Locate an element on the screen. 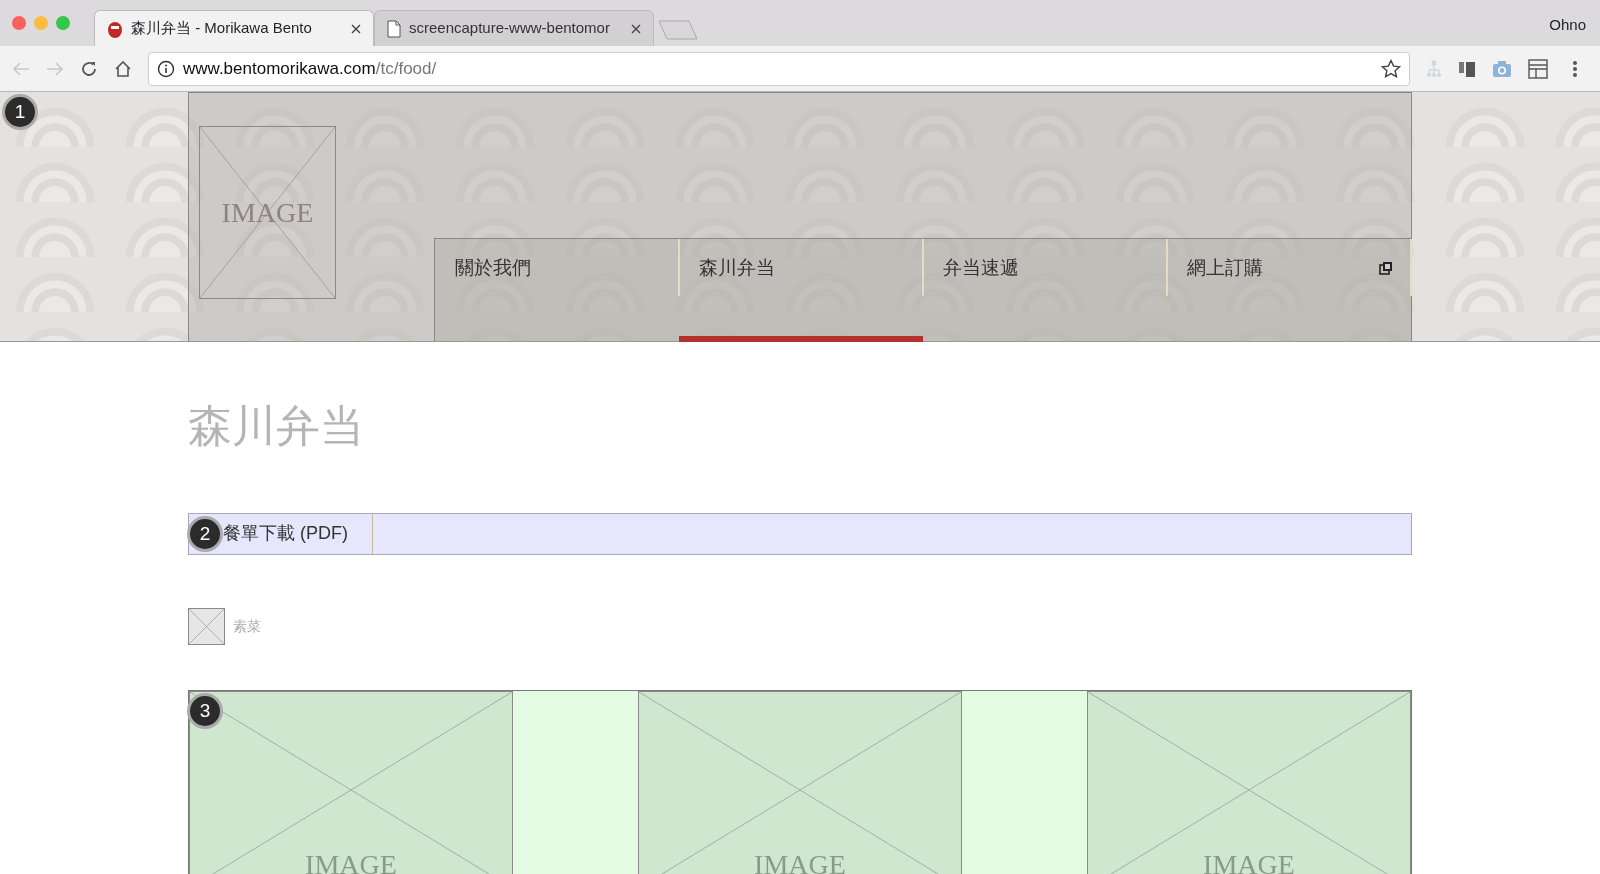 The width and height of the screenshot is (1600, 874). profile-name: Ohno is located at coordinates (1567, 25).